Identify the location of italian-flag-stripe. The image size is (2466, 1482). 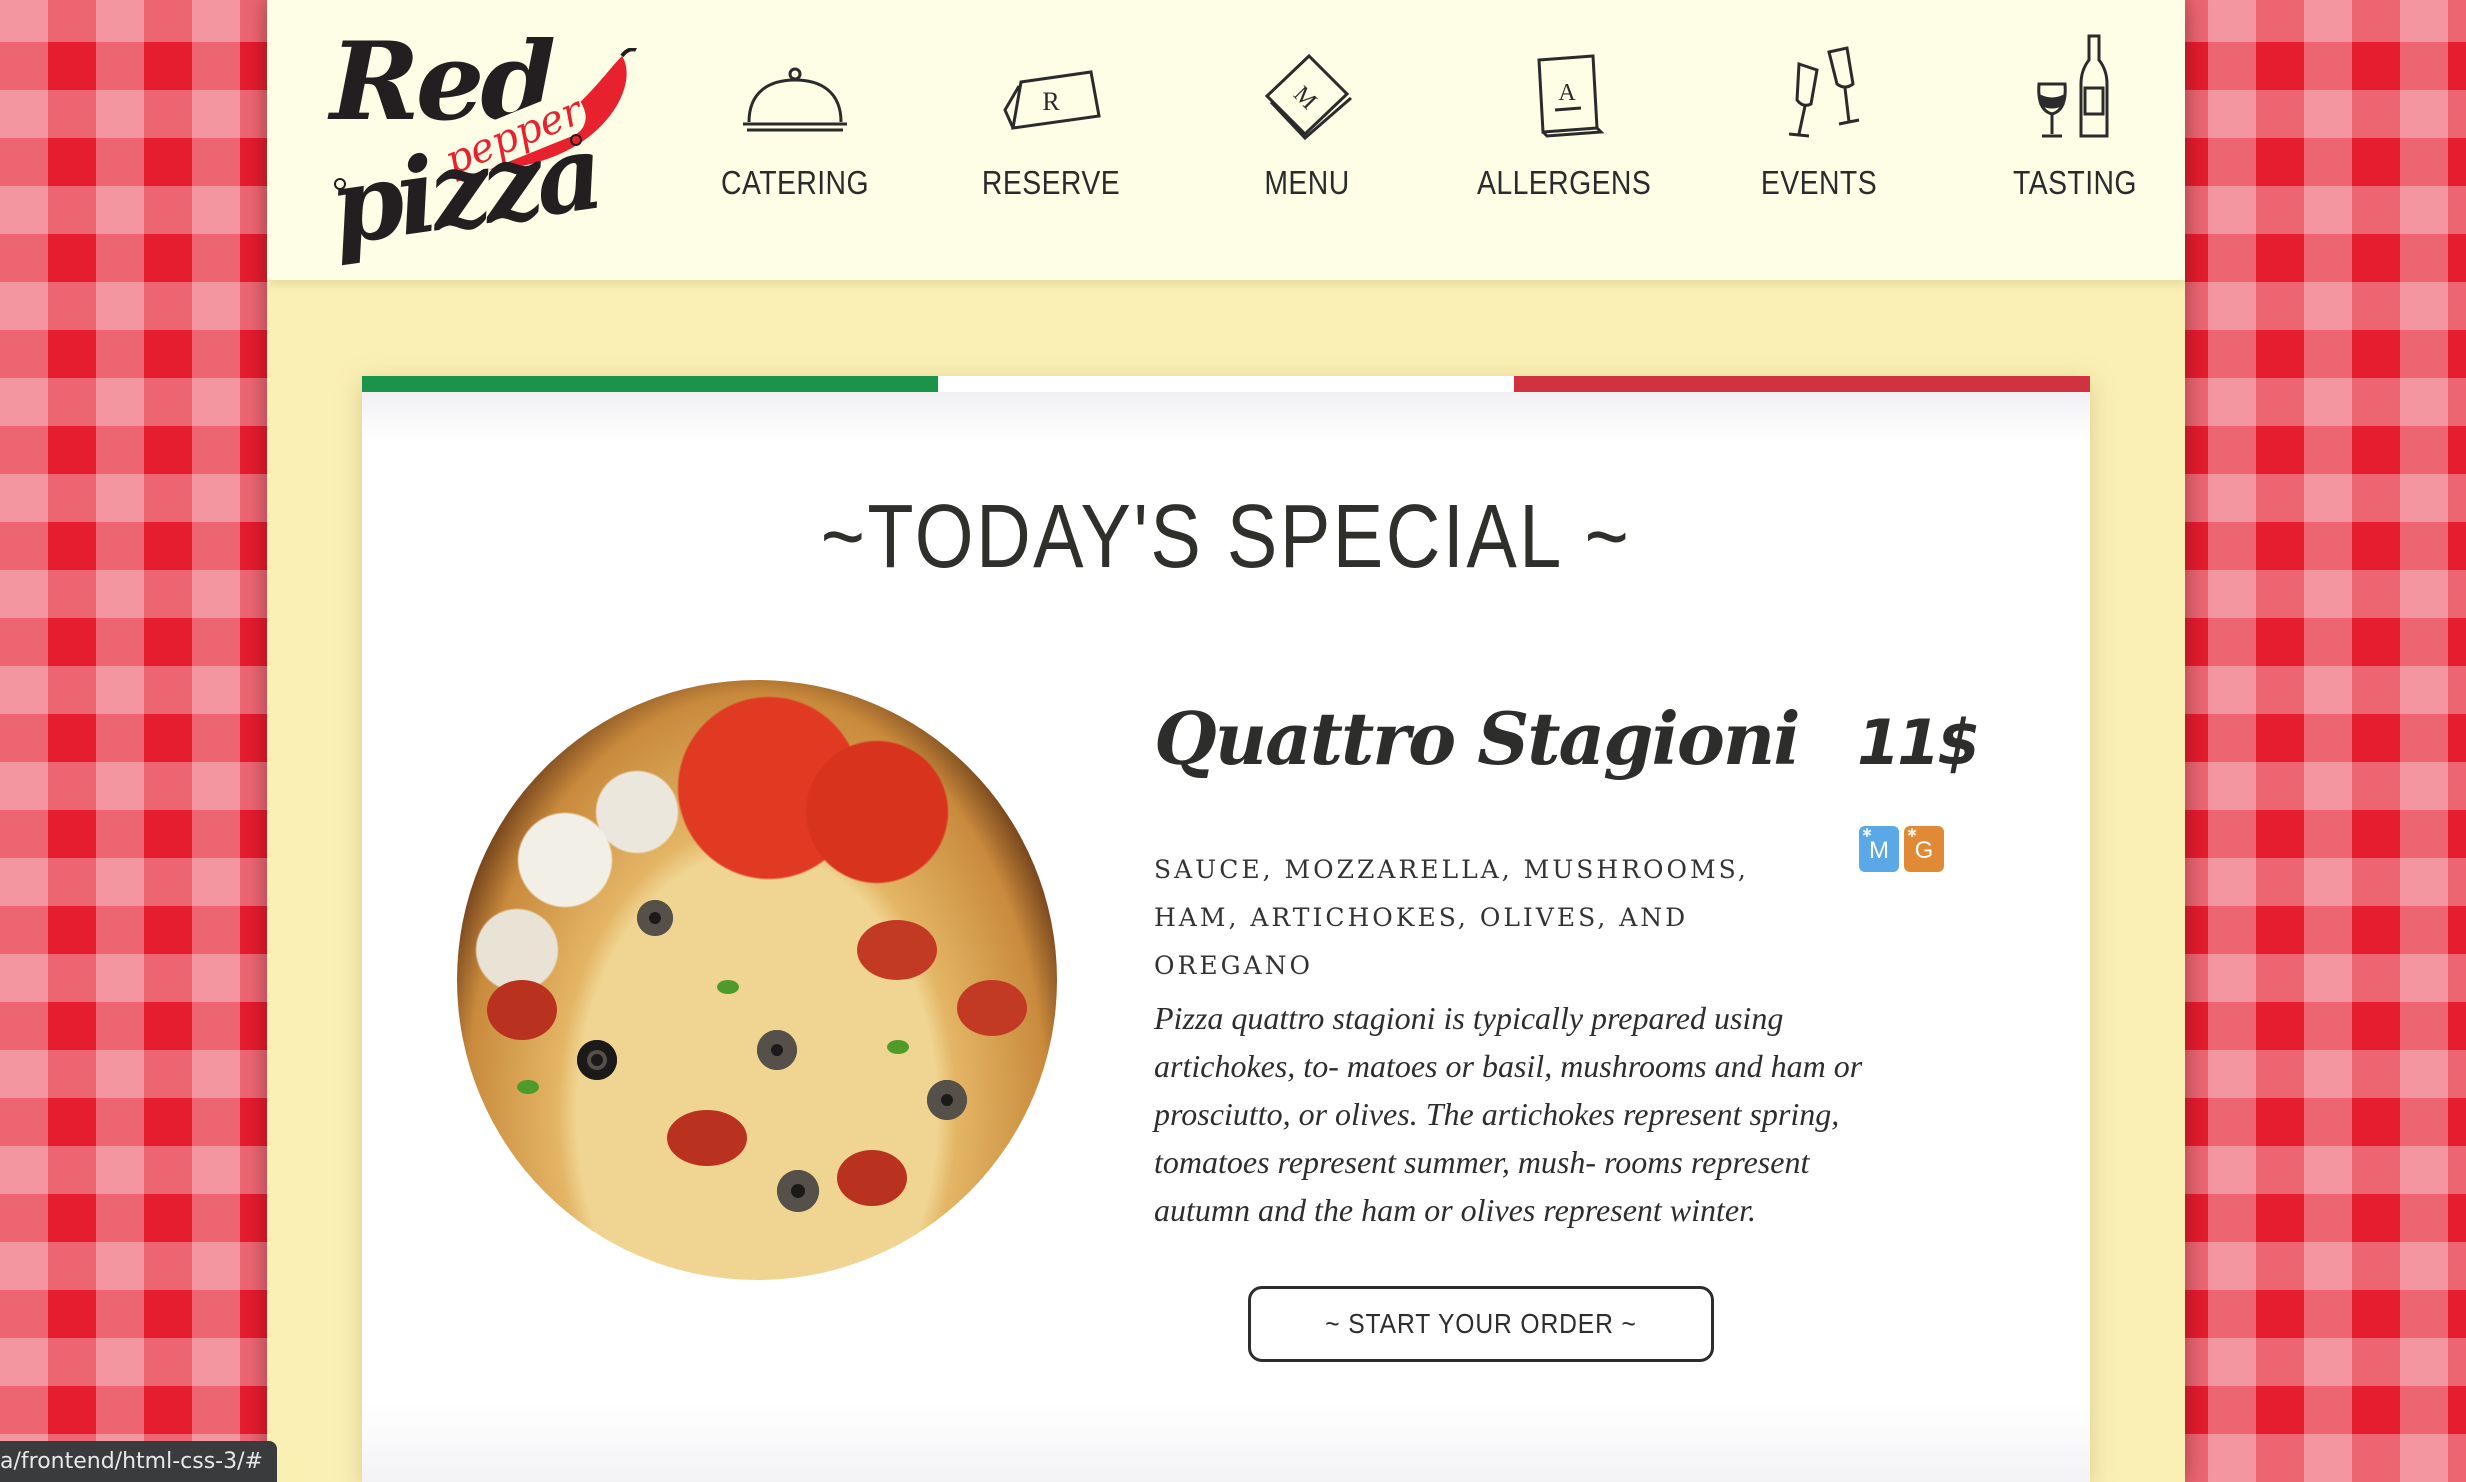
(1226, 384).